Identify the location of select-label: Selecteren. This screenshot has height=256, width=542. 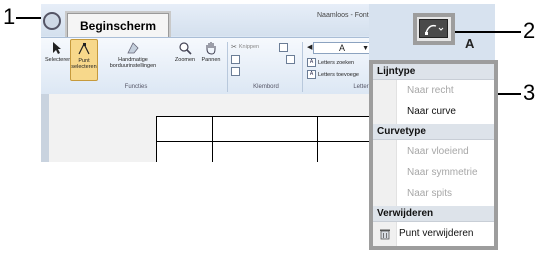
(58, 60).